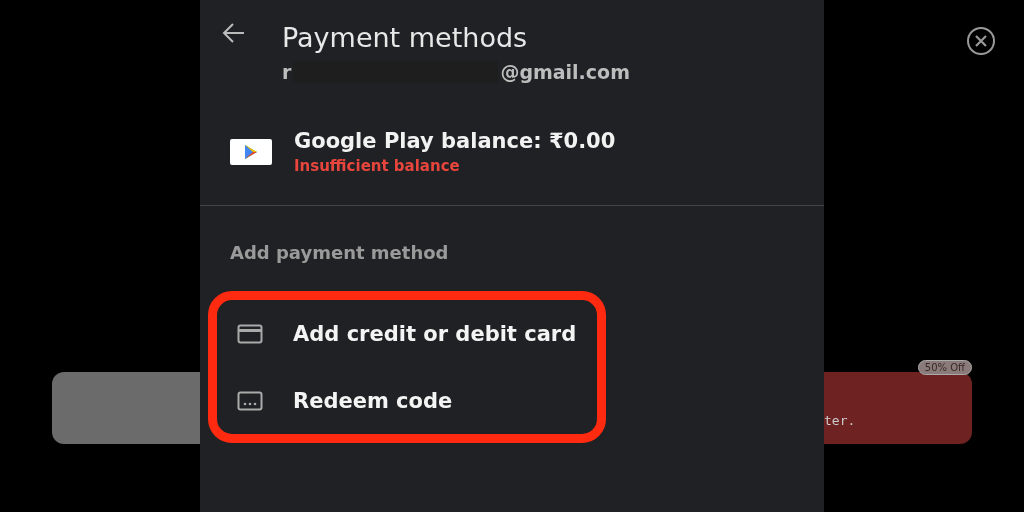  What do you see at coordinates (455, 141) in the screenshot?
I see `balance-text: Google Play balance: ₹0.00` at bounding box center [455, 141].